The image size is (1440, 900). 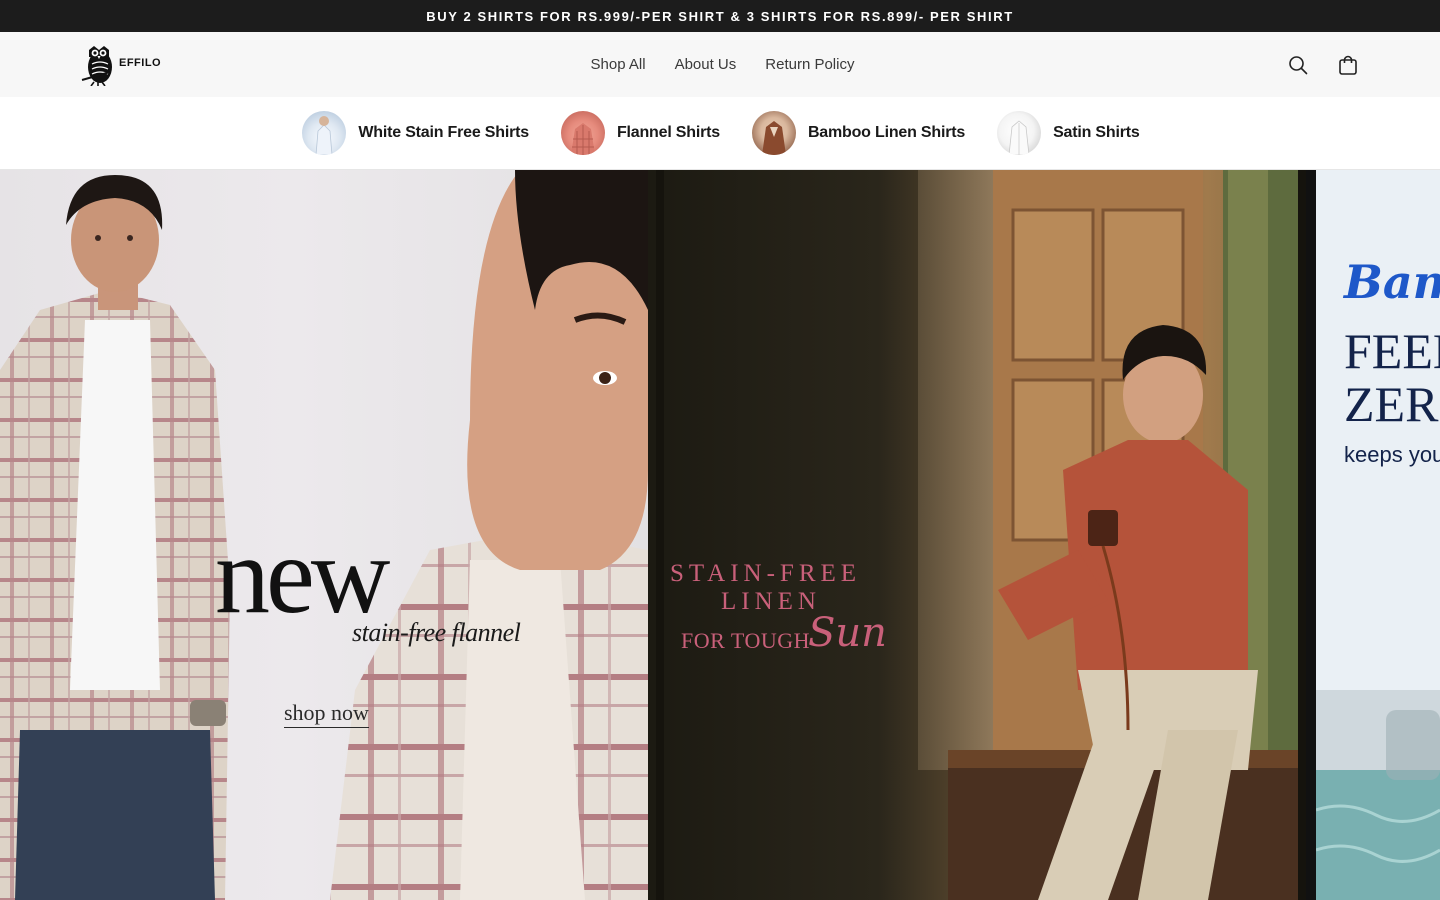 What do you see at coordinates (302, 575) in the screenshot?
I see `hero-headline-new: new` at bounding box center [302, 575].